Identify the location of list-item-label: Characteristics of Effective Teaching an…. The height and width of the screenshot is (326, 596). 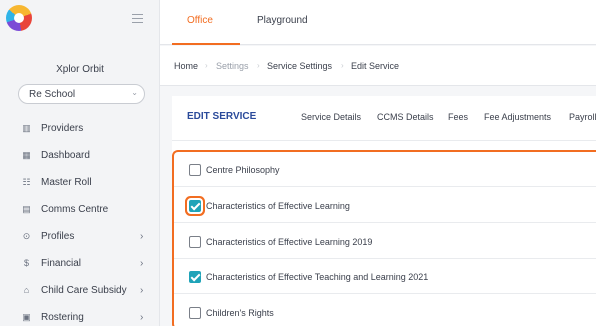
(317, 277).